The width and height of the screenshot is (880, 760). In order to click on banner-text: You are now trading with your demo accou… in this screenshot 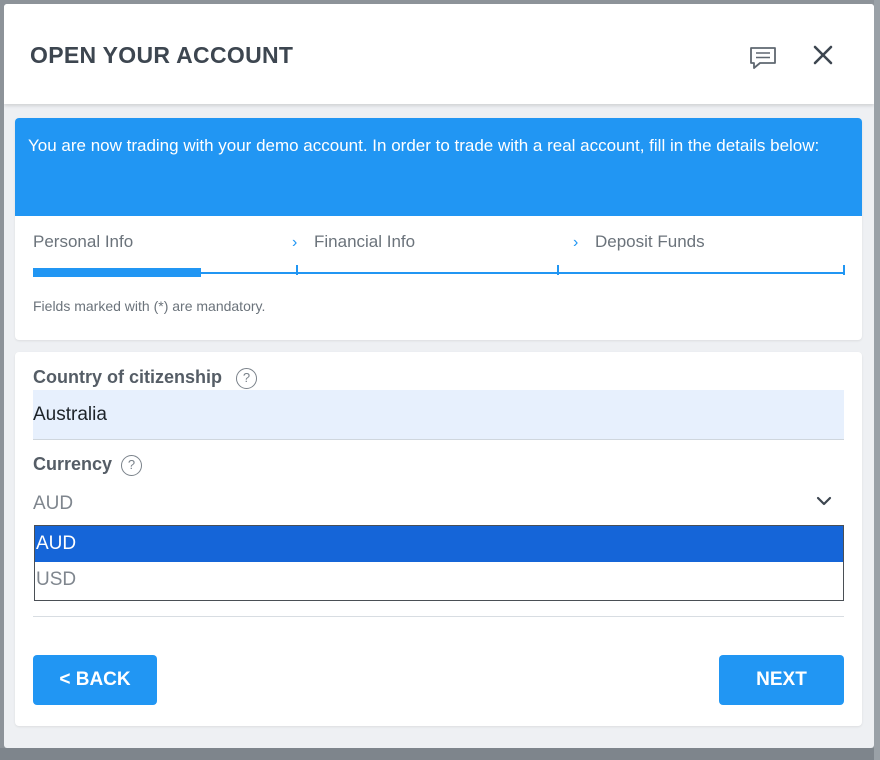, I will do `click(424, 145)`.